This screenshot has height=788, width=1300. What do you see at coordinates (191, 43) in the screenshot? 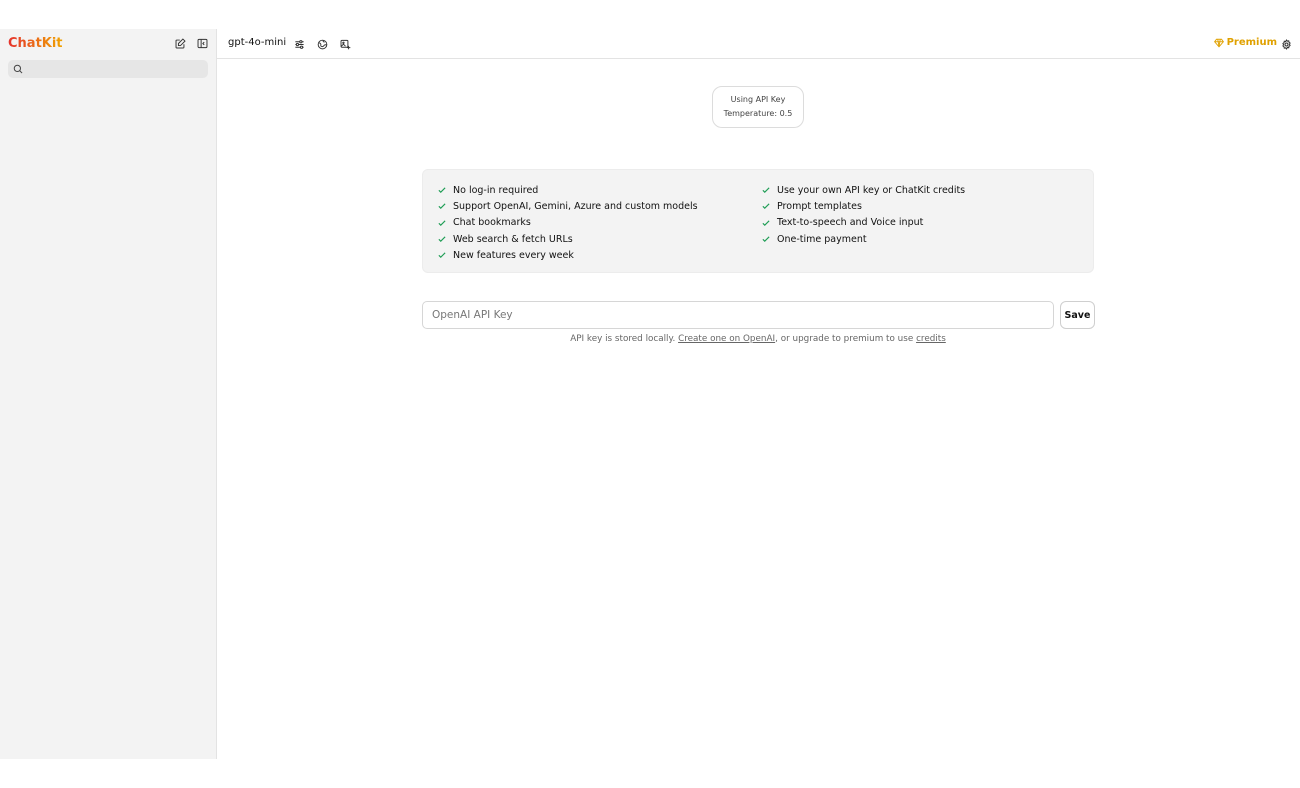
I see `sidebar-actions` at bounding box center [191, 43].